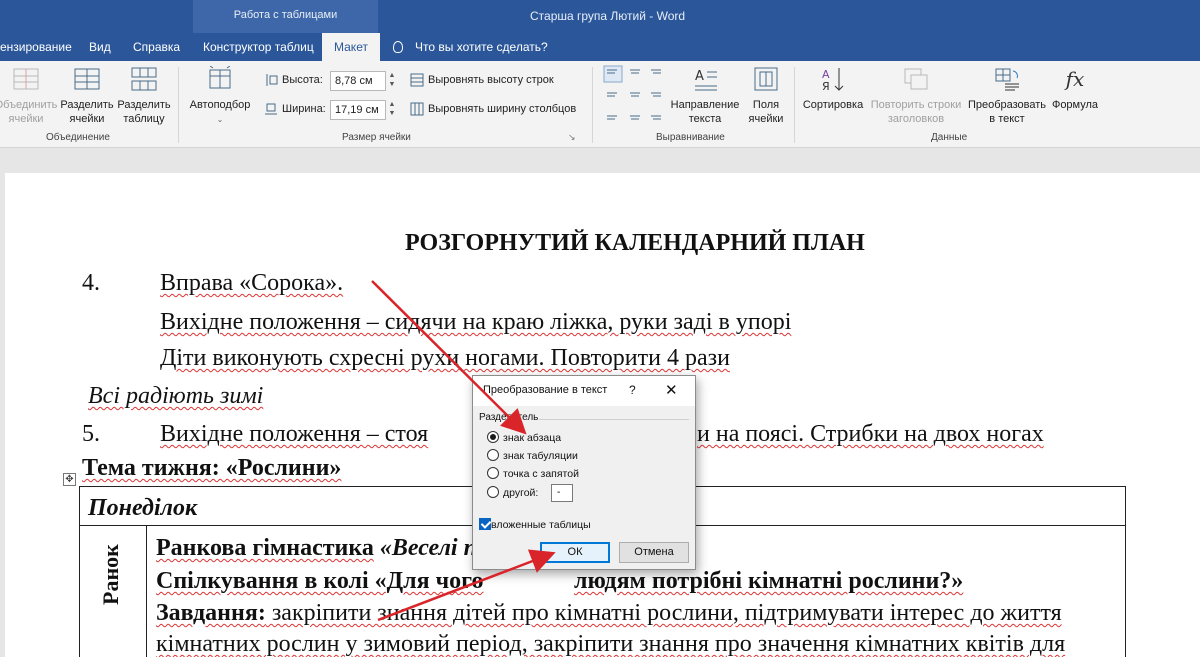 The height and width of the screenshot is (657, 1200). I want to click on convert-label-2: в текст, so click(1007, 119).